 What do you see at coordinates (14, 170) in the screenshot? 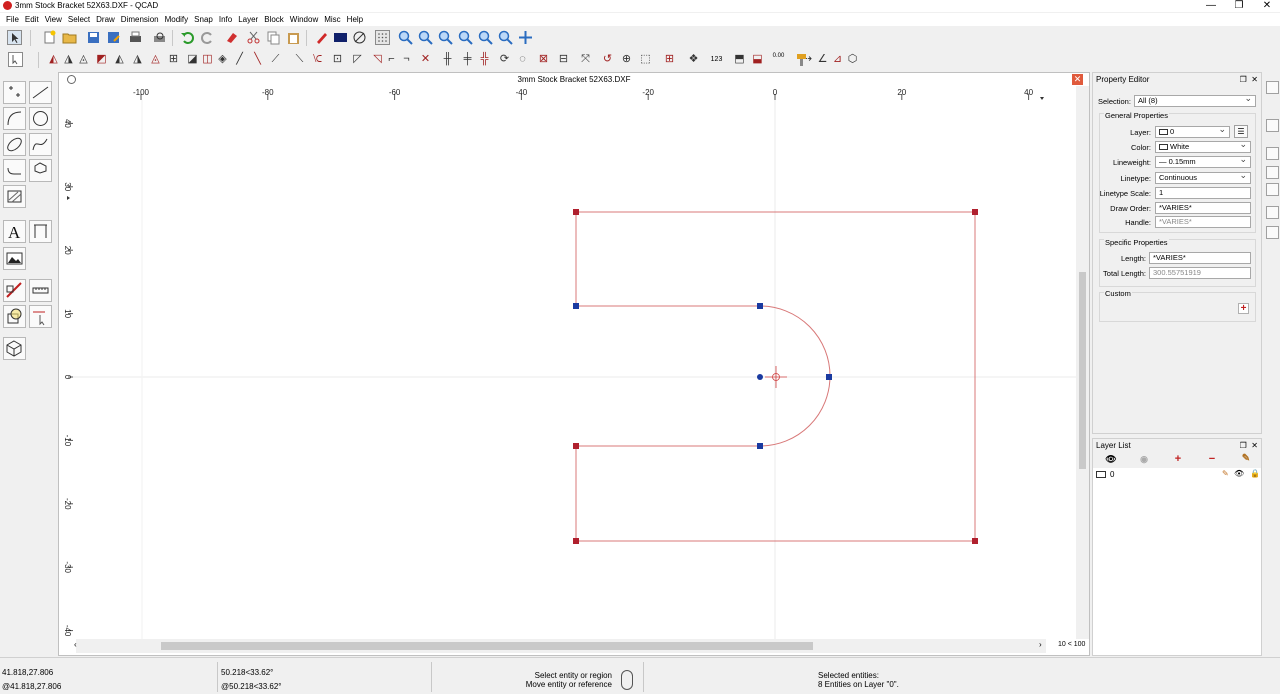
I see `polyline-tool` at bounding box center [14, 170].